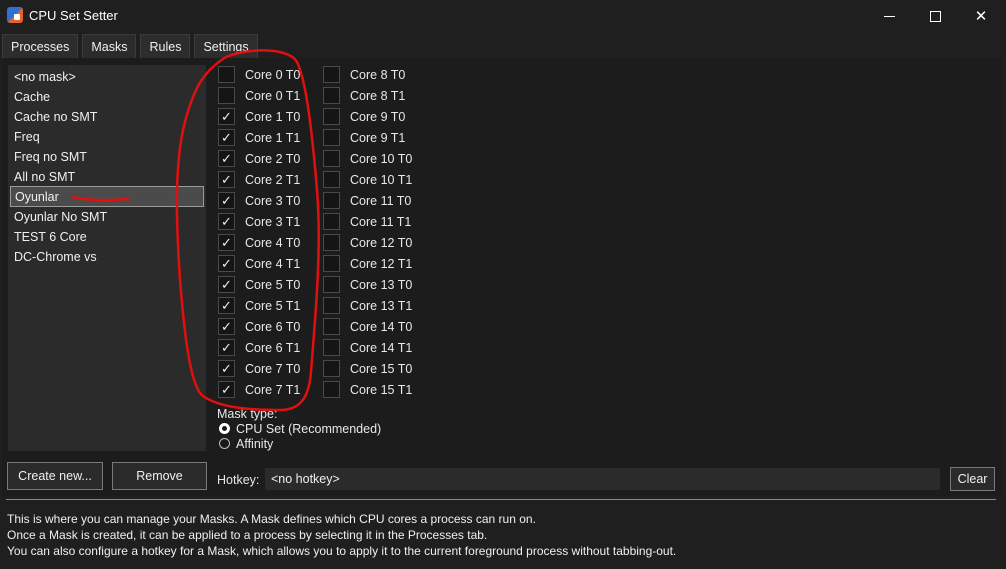 The width and height of the screenshot is (1006, 569). What do you see at coordinates (259, 263) in the screenshot?
I see `core-checkbox-row: ✓ Core 4 T1` at bounding box center [259, 263].